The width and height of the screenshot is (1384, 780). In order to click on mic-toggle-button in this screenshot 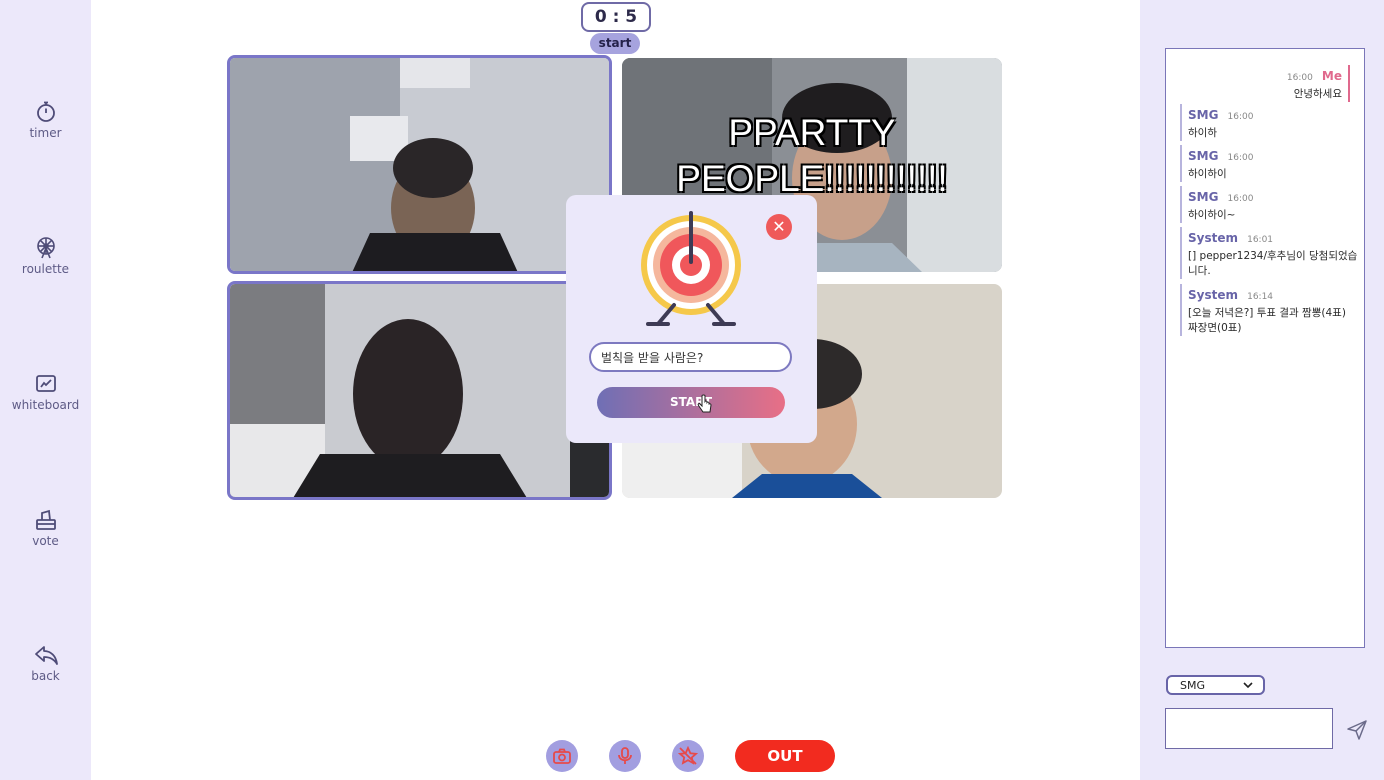, I will do `click(625, 756)`.